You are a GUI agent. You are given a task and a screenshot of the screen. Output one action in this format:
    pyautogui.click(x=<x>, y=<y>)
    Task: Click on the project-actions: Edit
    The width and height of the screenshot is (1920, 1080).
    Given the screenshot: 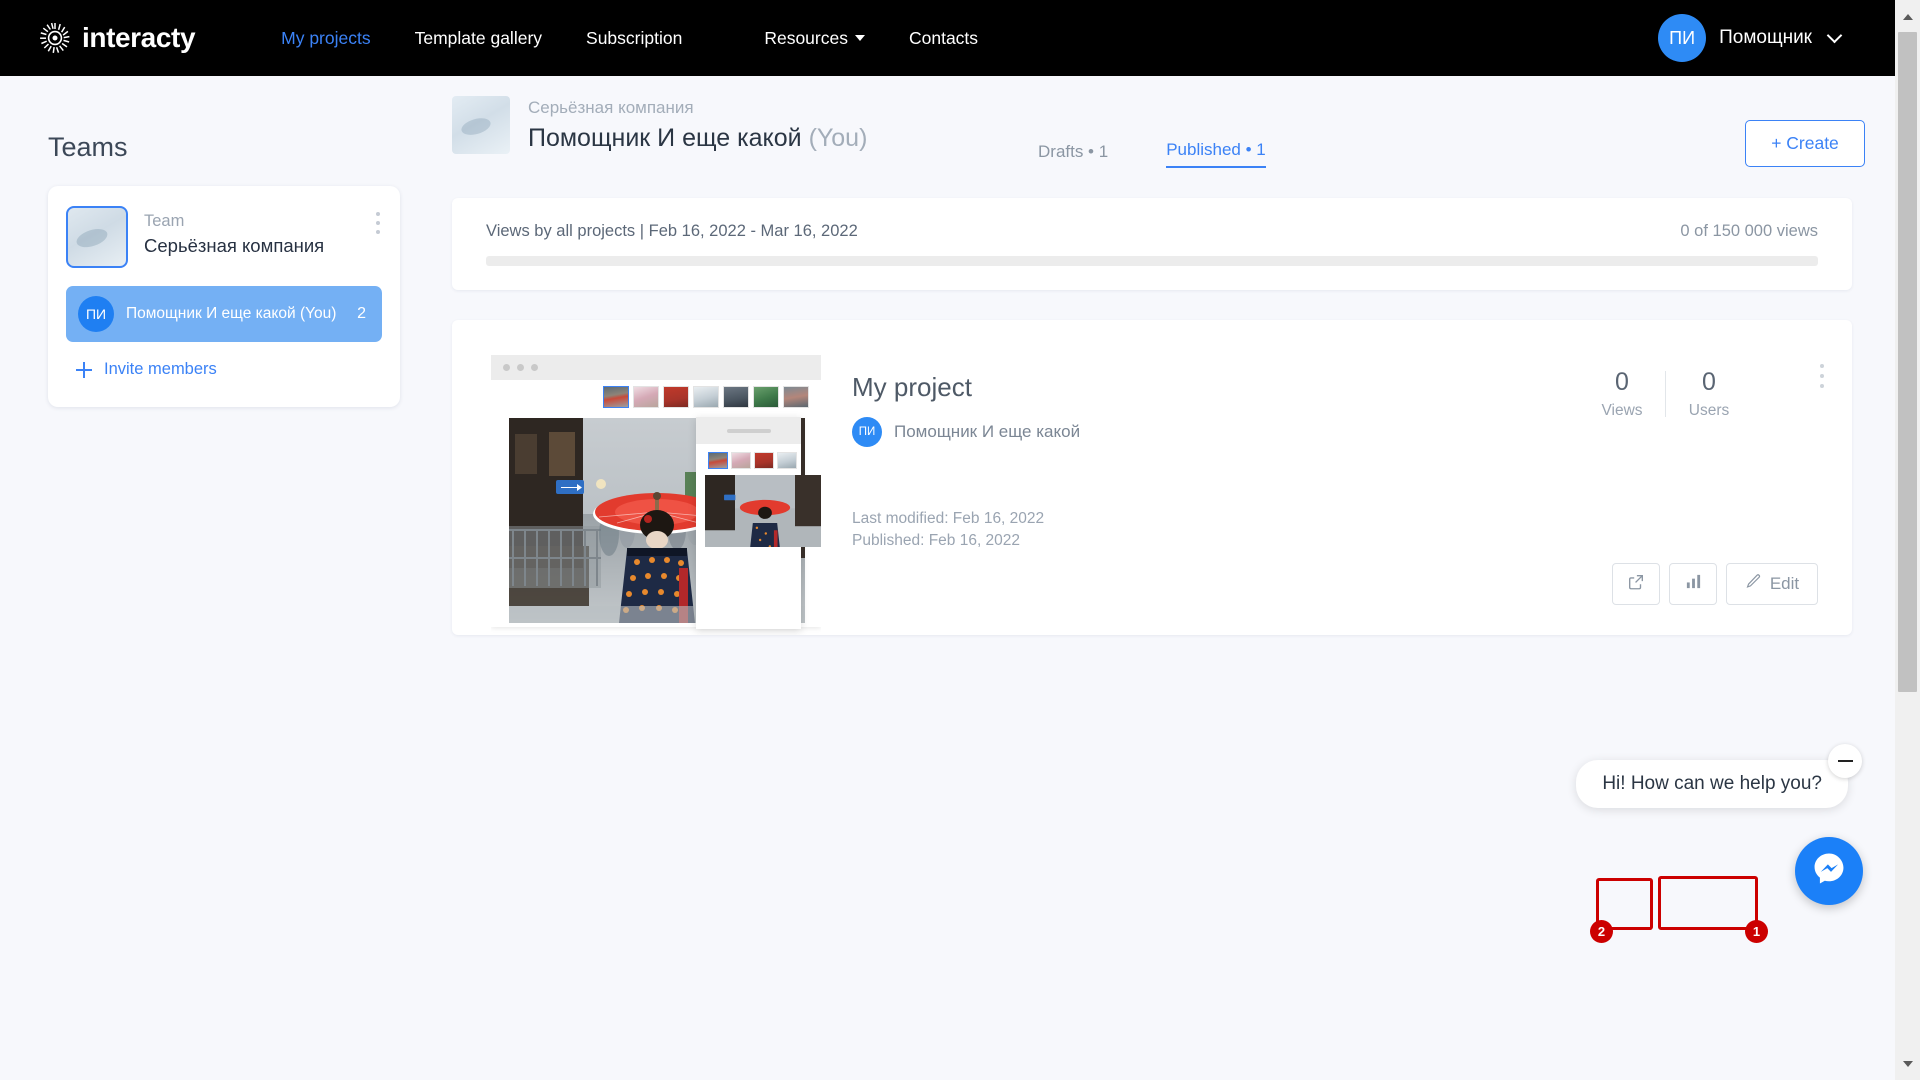 What is the action you would take?
    pyautogui.click(x=1715, y=584)
    